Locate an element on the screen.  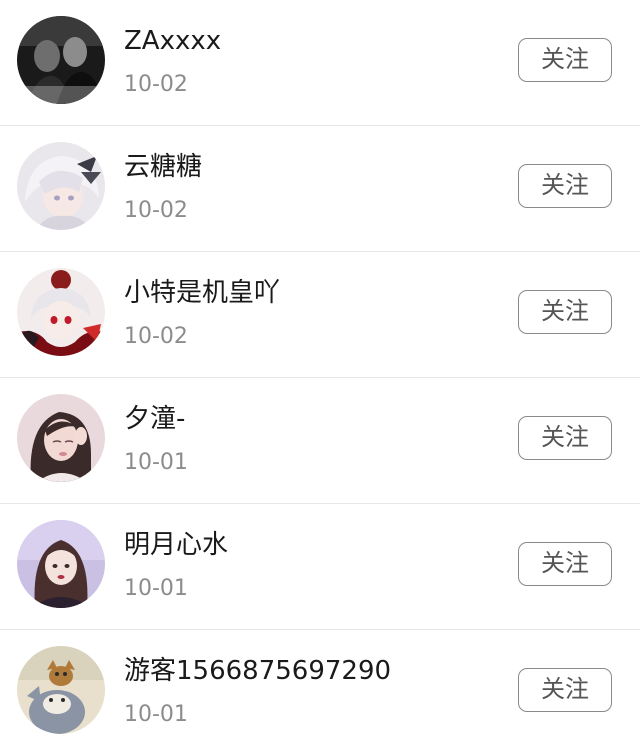
user-name: 夕潼- is located at coordinates (154, 419).